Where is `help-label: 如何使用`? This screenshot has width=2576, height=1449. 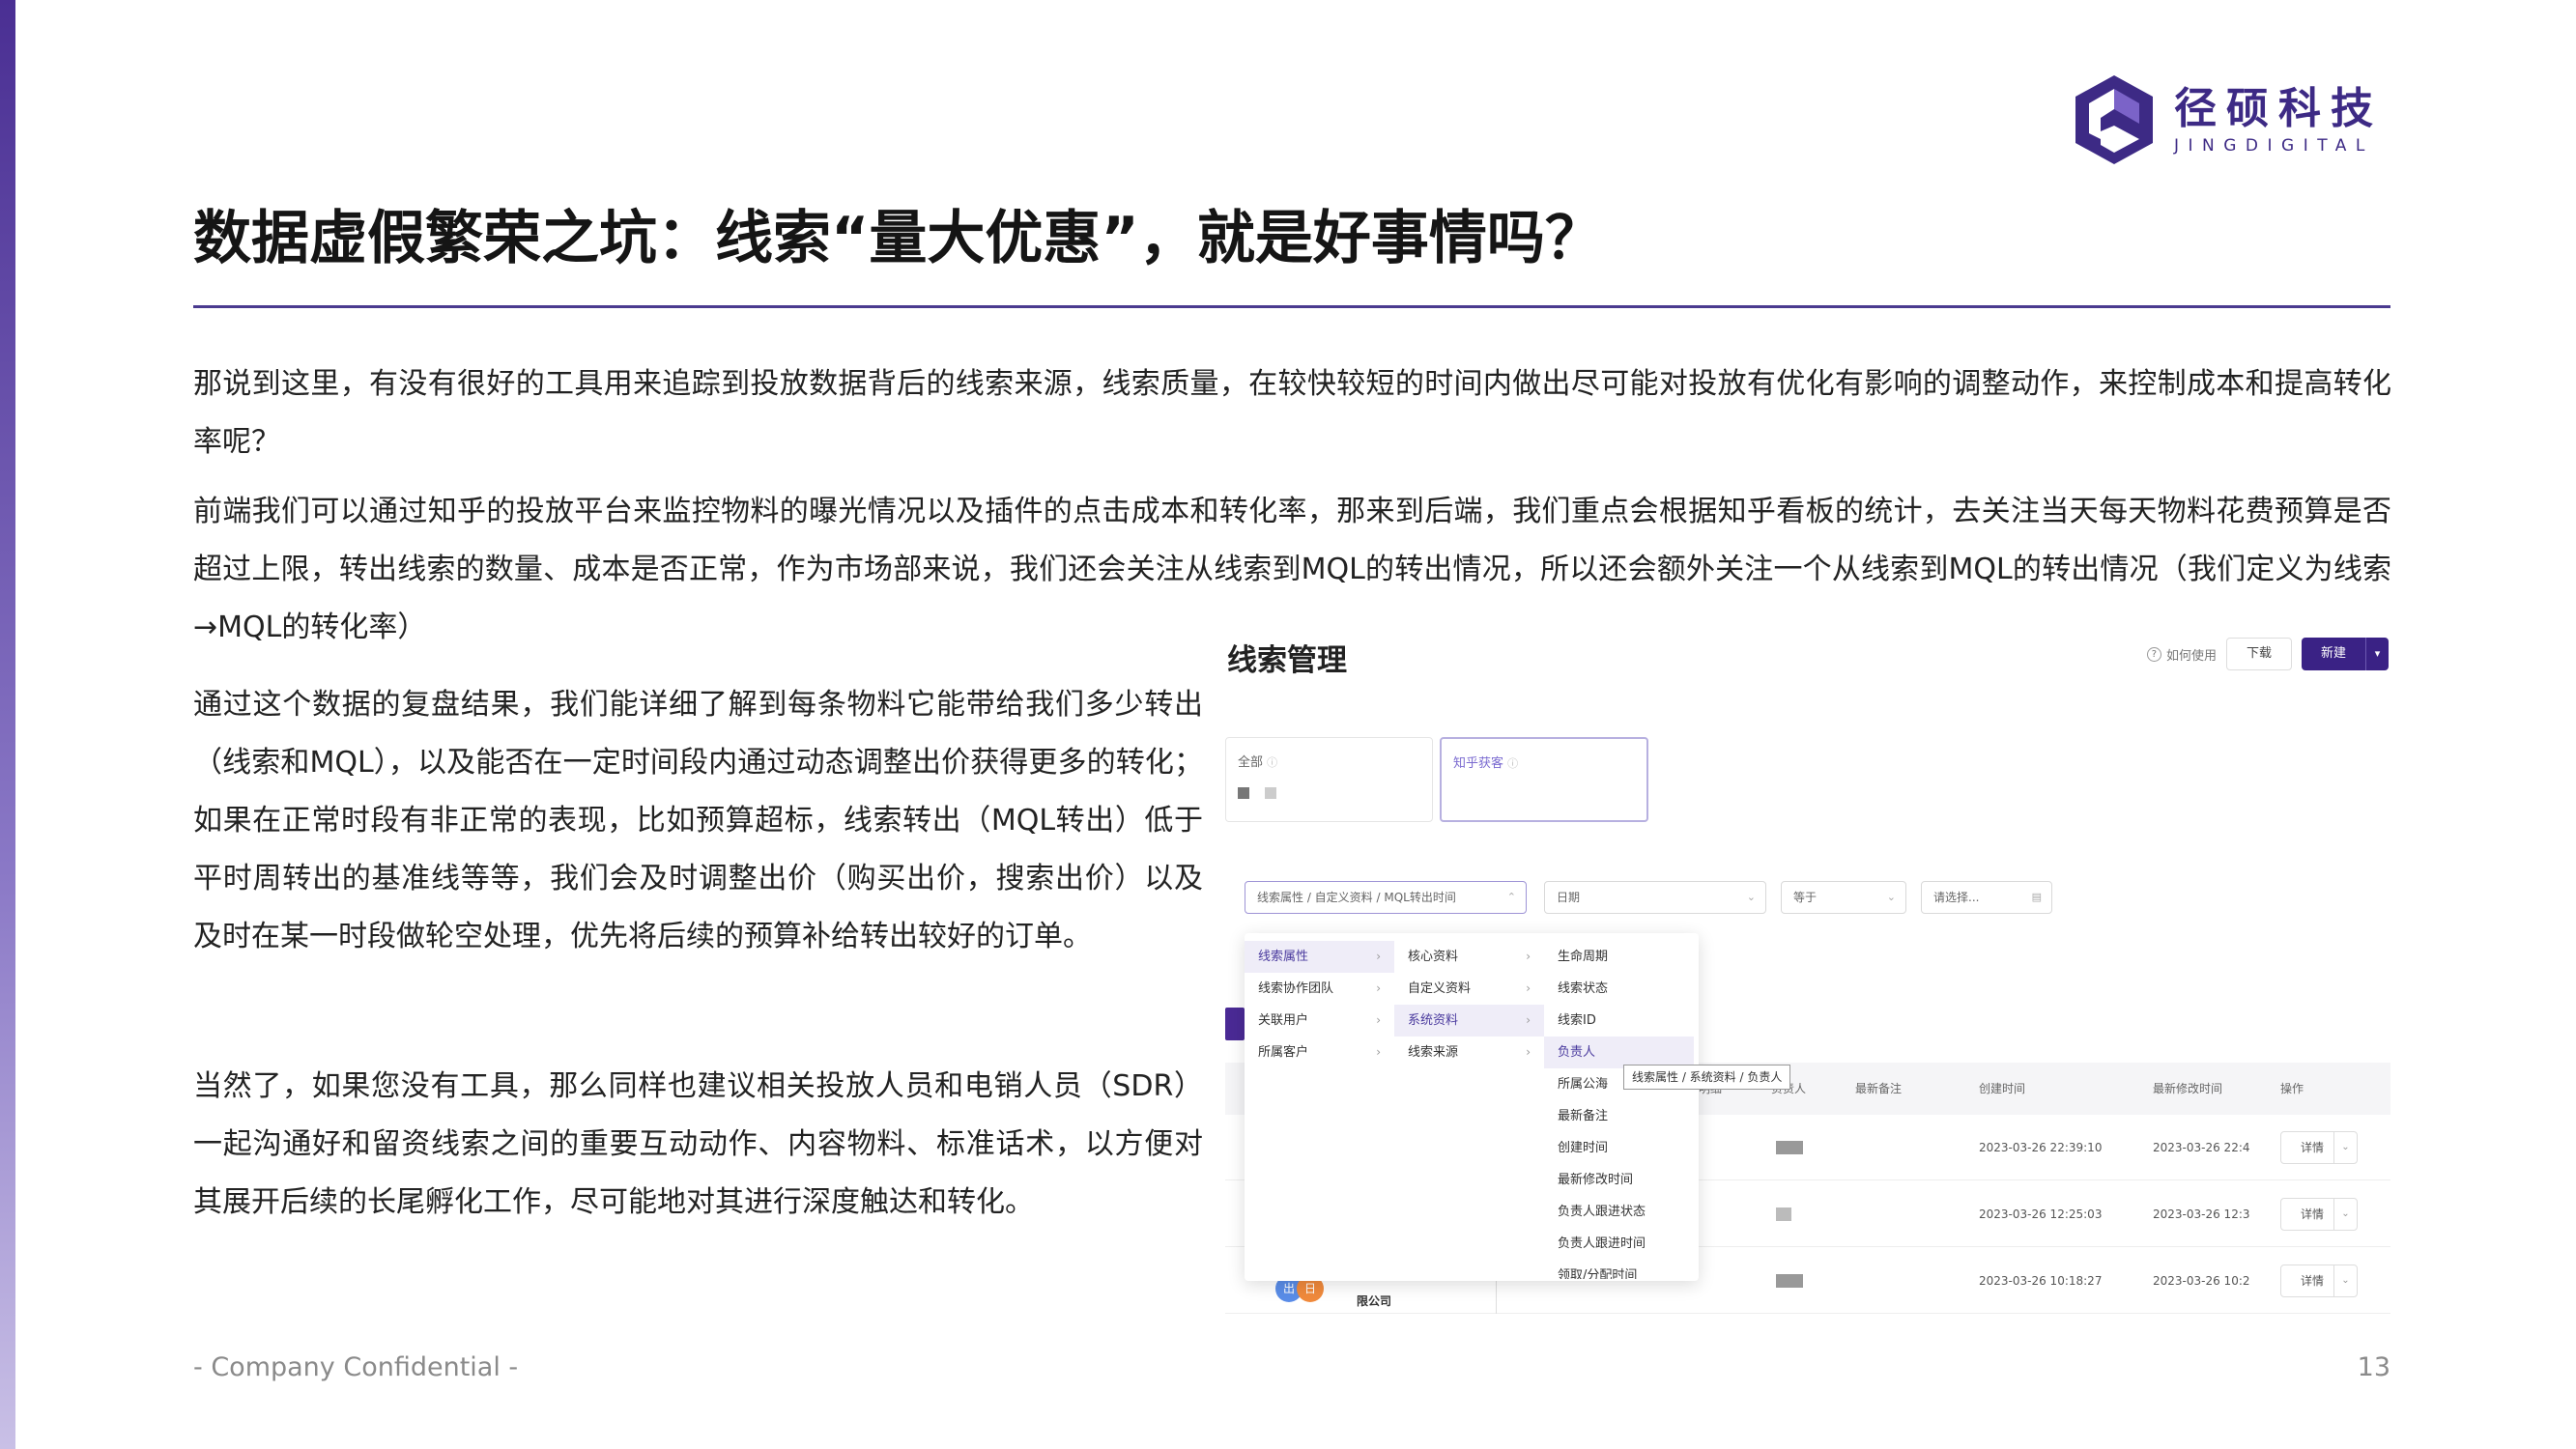 help-label: 如何使用 is located at coordinates (2191, 656).